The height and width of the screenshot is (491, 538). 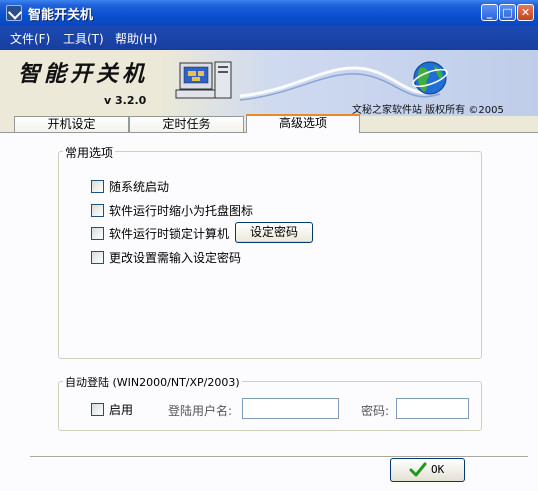 I want to click on password-input, so click(x=432, y=408).